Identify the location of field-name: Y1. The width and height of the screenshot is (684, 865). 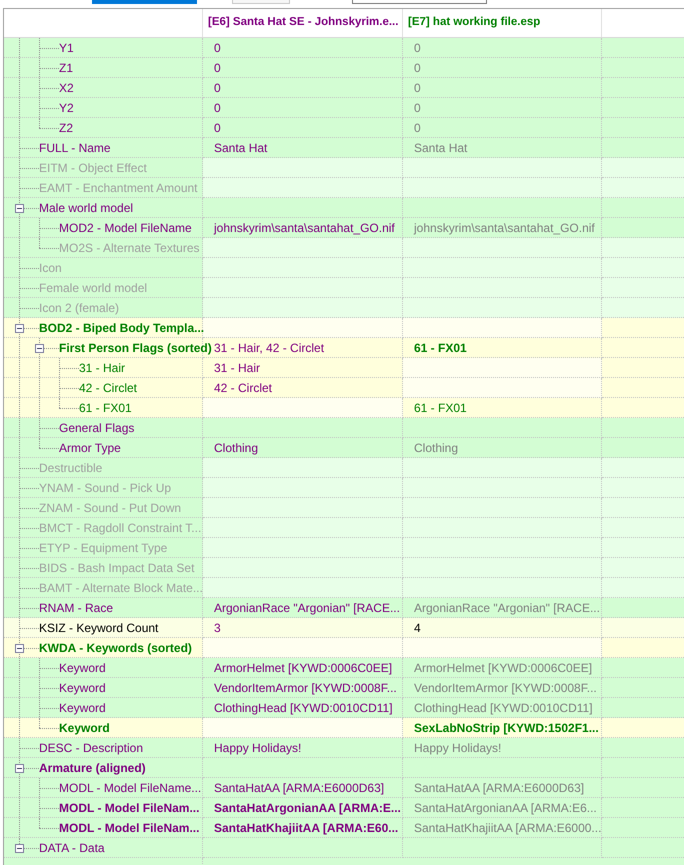
(66, 48).